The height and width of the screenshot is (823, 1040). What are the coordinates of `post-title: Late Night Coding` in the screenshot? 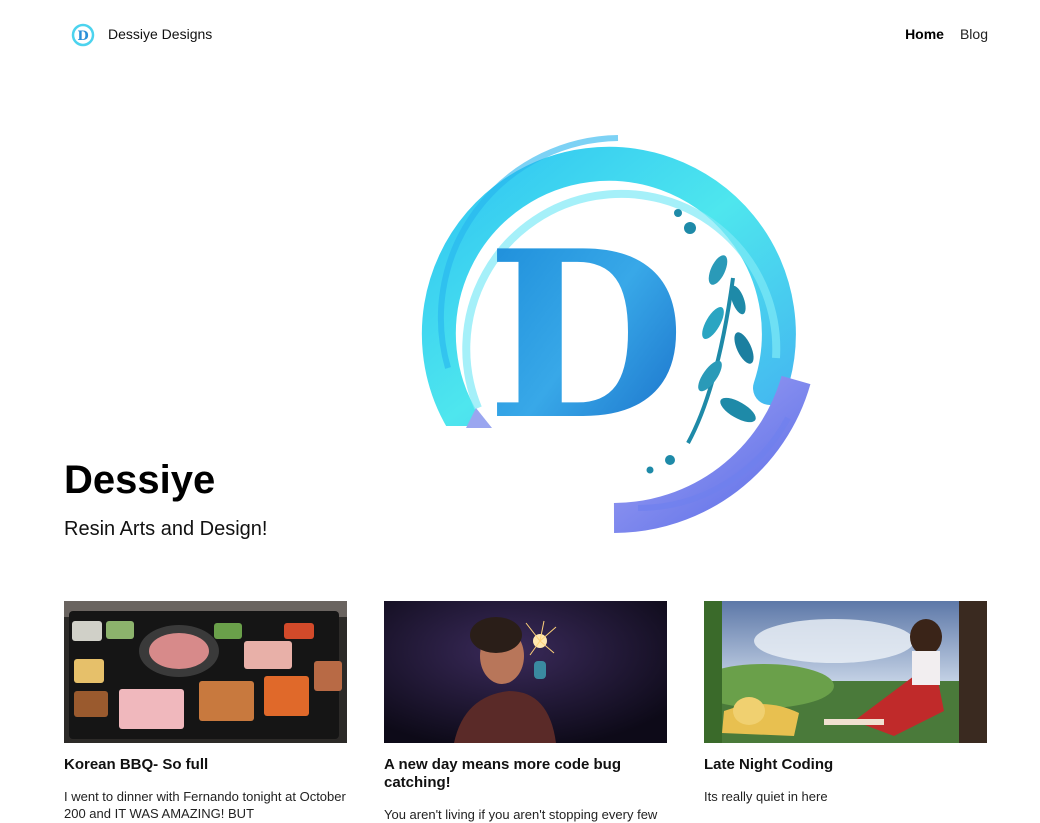 It's located at (845, 765).